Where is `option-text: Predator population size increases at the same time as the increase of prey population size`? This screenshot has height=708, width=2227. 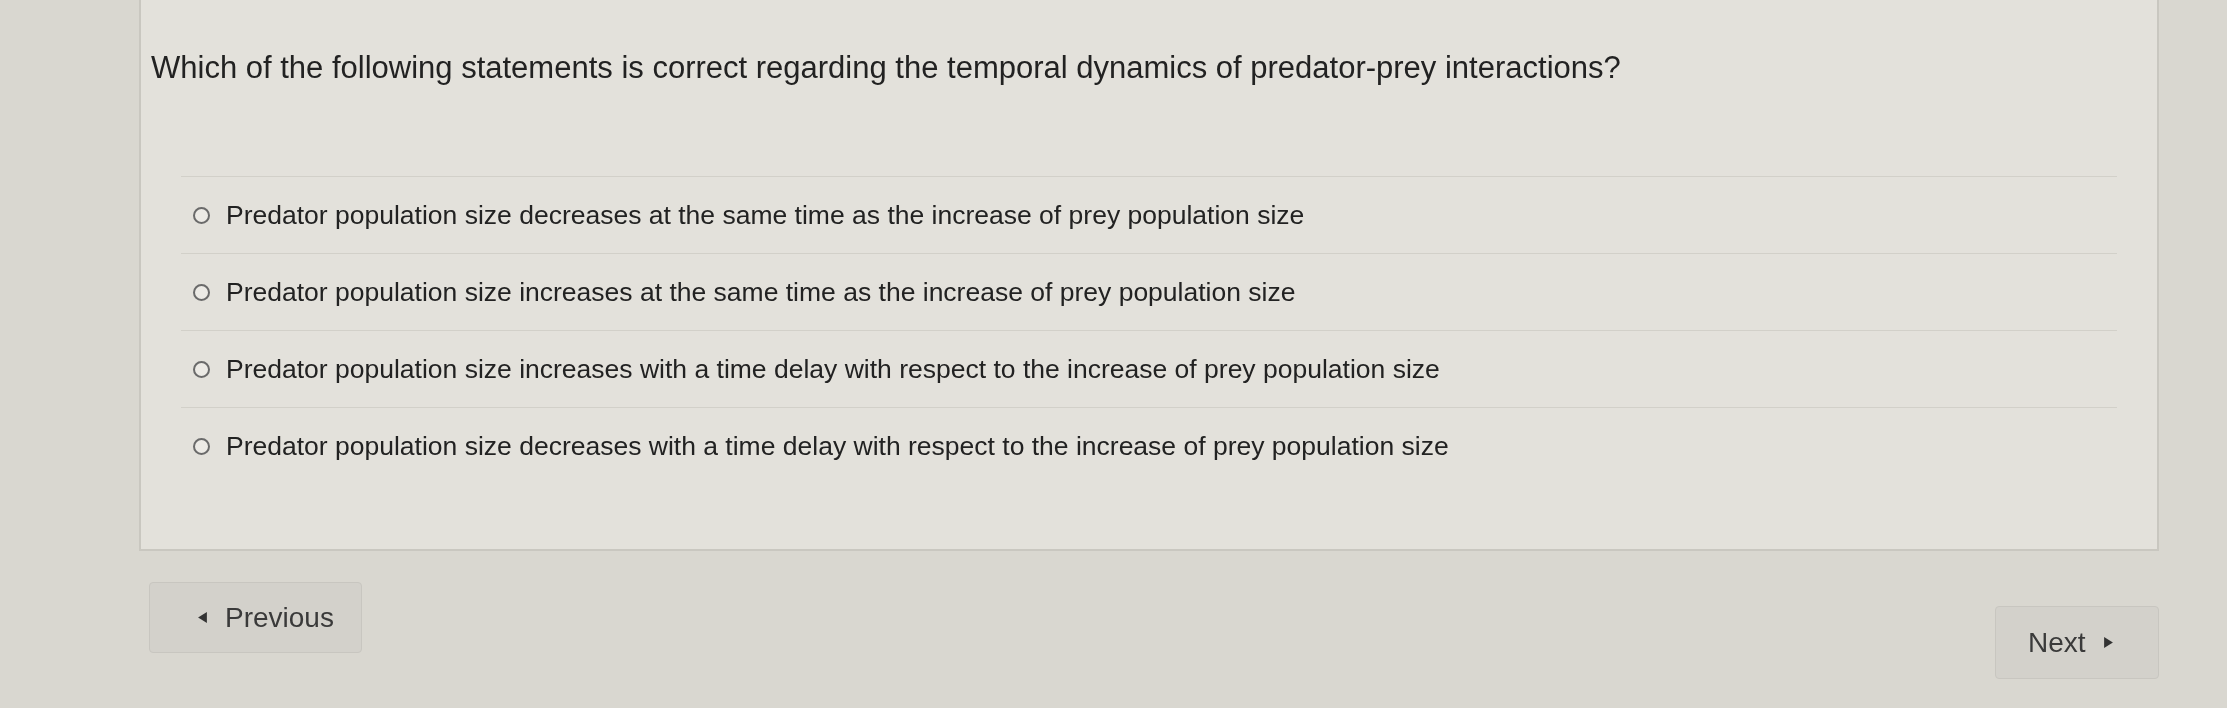
option-text: Predator population size increases at the same time as the increase of prey population size is located at coordinates (761, 292).